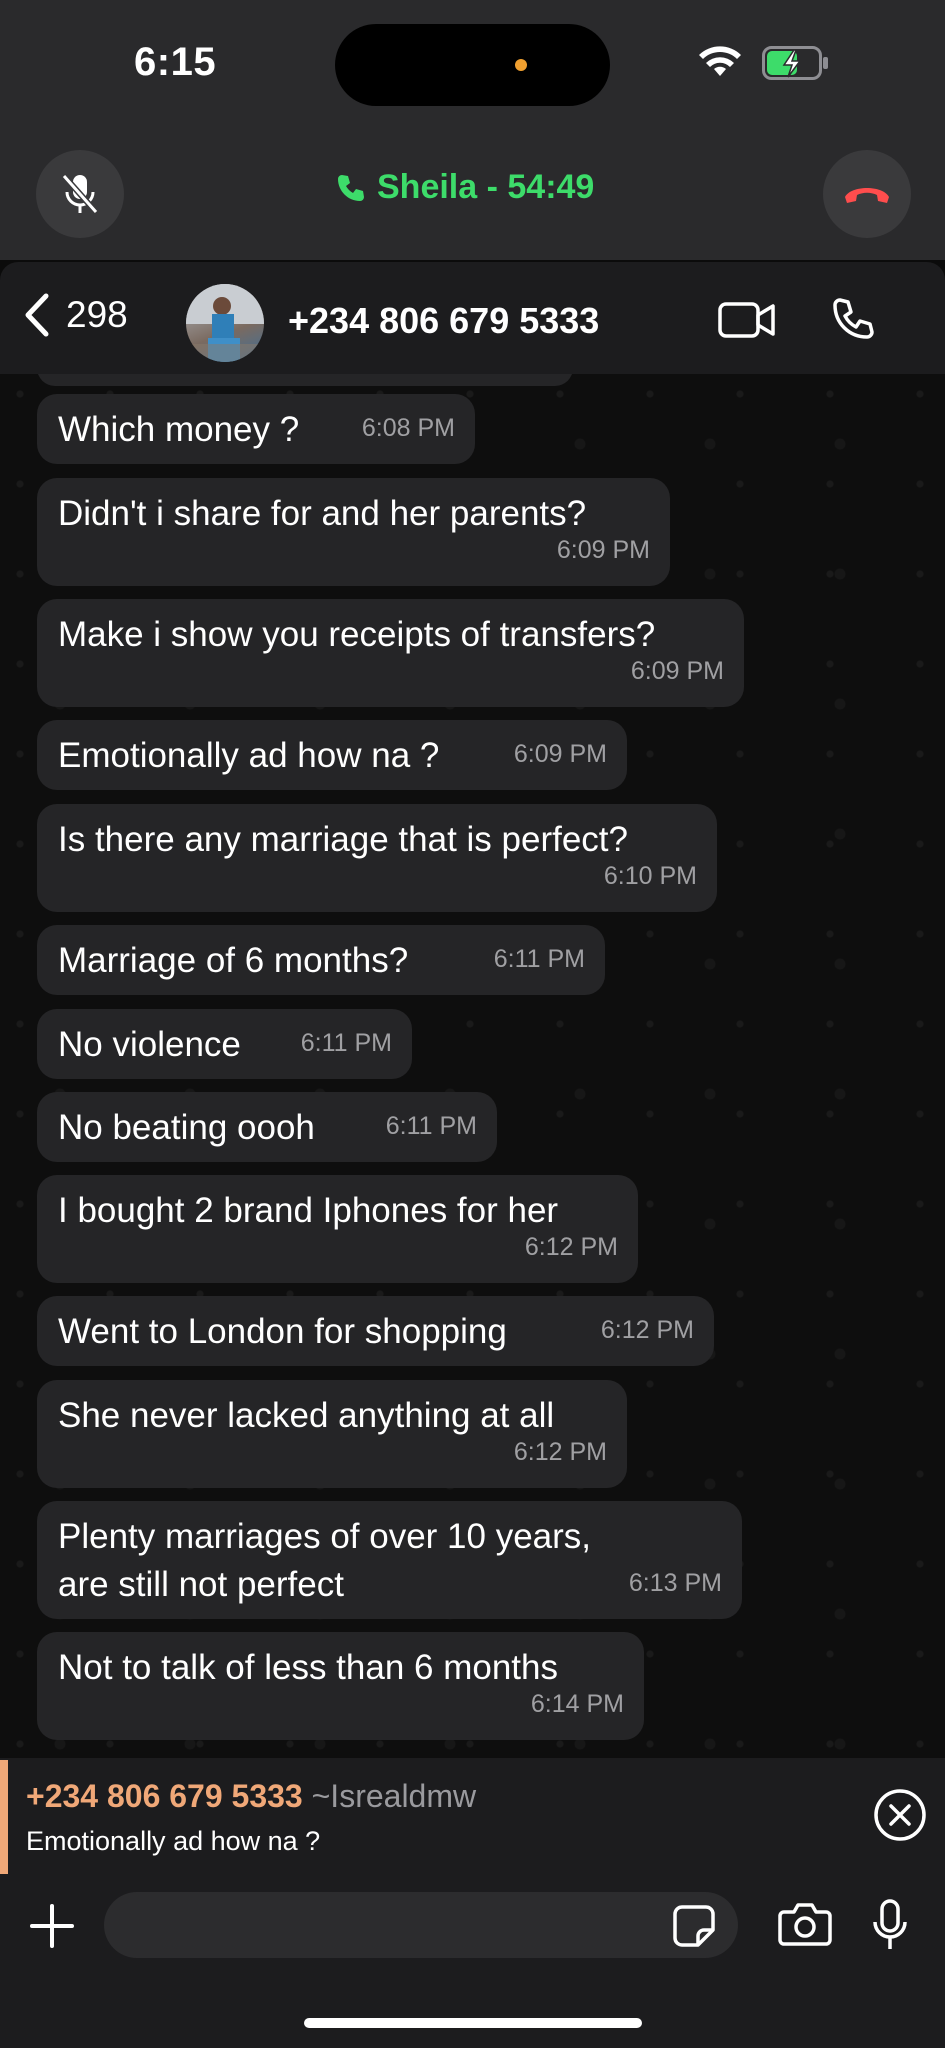  Describe the element at coordinates (720, 61) in the screenshot. I see `wifi-icon` at that location.